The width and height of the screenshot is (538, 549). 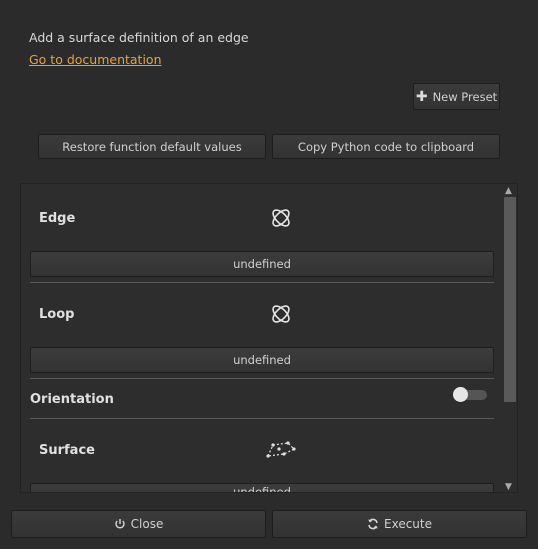 I want to click on execute-button: Execute, so click(x=399, y=524).